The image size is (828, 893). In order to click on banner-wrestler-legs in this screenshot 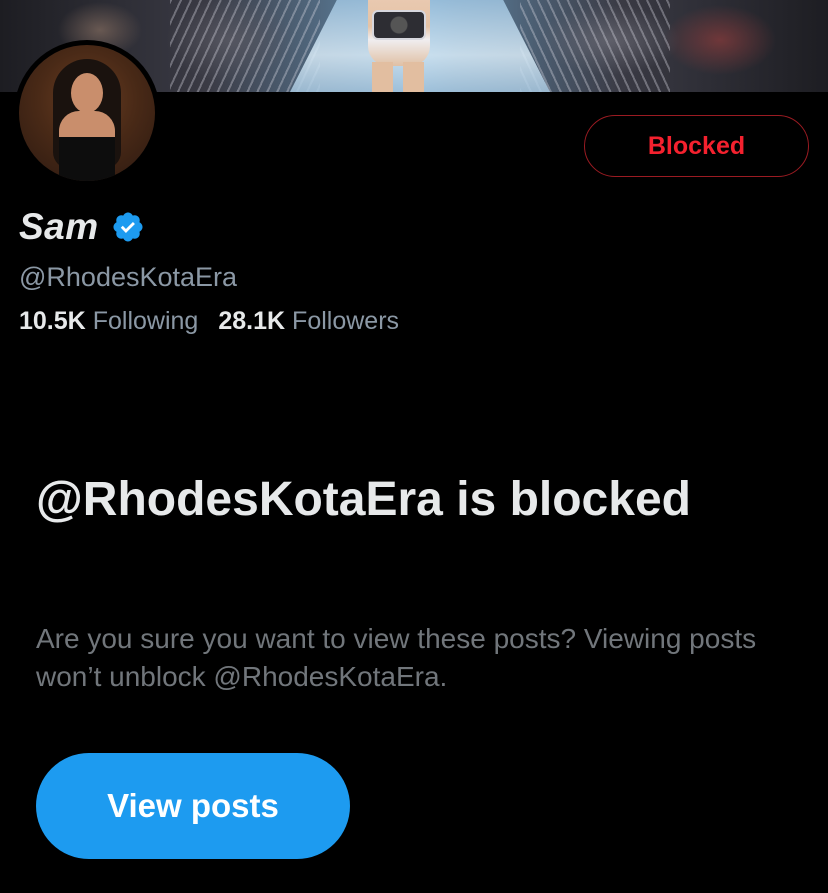, I will do `click(398, 77)`.